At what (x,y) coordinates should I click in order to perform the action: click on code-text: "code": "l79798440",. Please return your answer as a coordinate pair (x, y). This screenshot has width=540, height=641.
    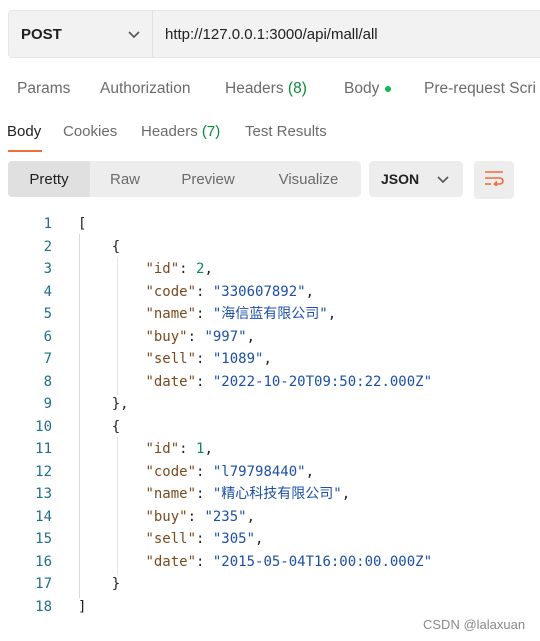
    Looking at the image, I should click on (230, 471).